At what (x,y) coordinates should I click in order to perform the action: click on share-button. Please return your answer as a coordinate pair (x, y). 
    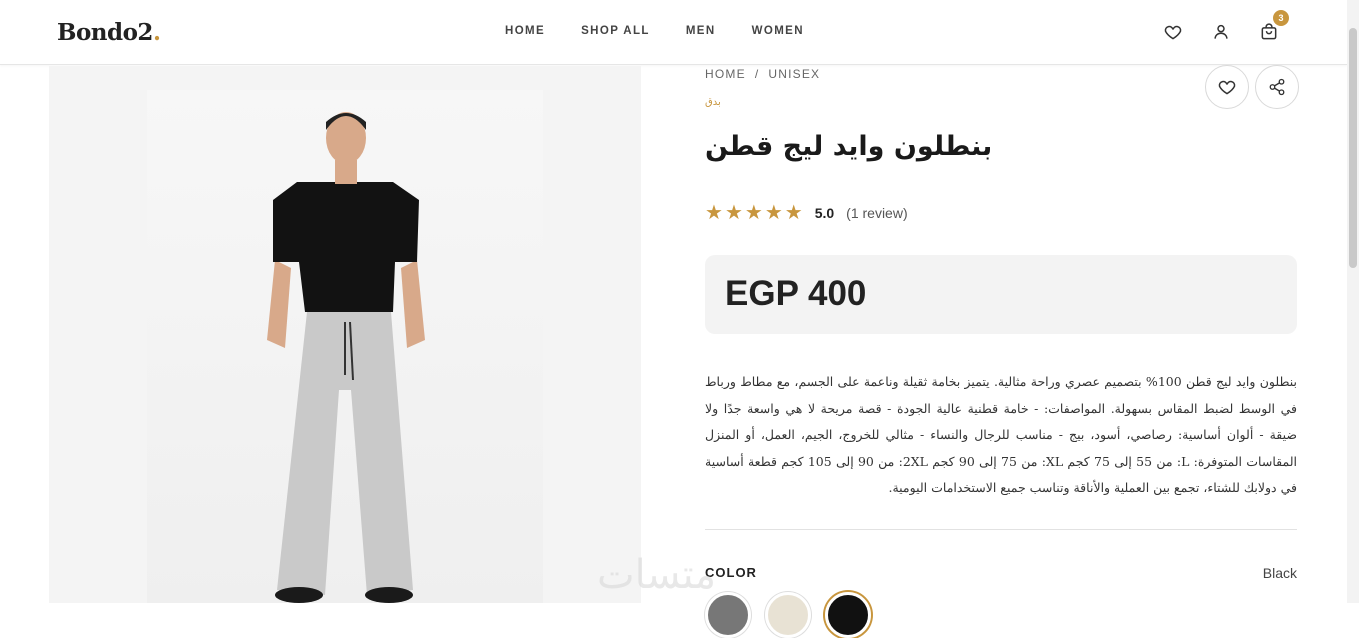
    Looking at the image, I should click on (1277, 87).